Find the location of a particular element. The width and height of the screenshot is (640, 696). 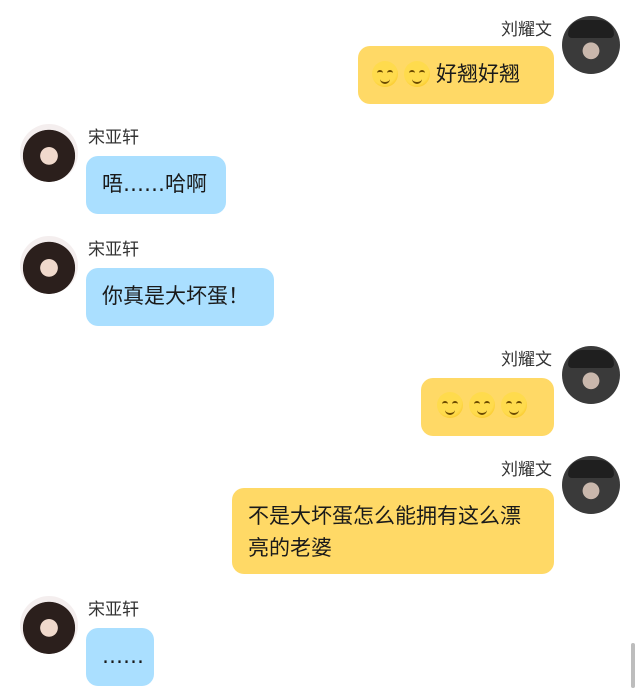

message-bubble: 唔……哈啊 is located at coordinates (156, 185).